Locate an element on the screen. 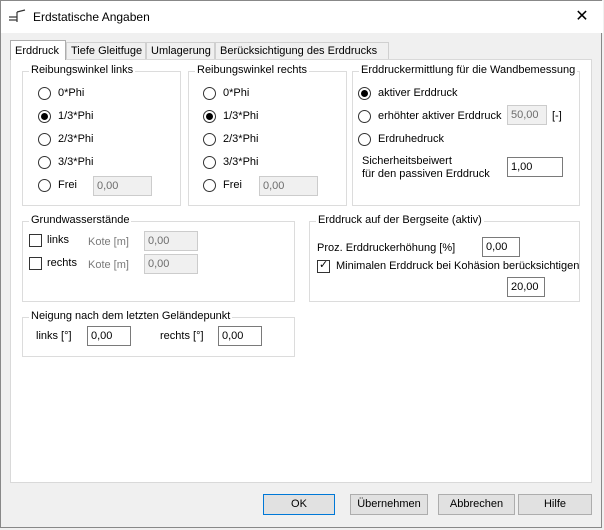 Image resolution: width=604 pixels, height=530 pixels. apply-button: Übernehmen is located at coordinates (389, 504).